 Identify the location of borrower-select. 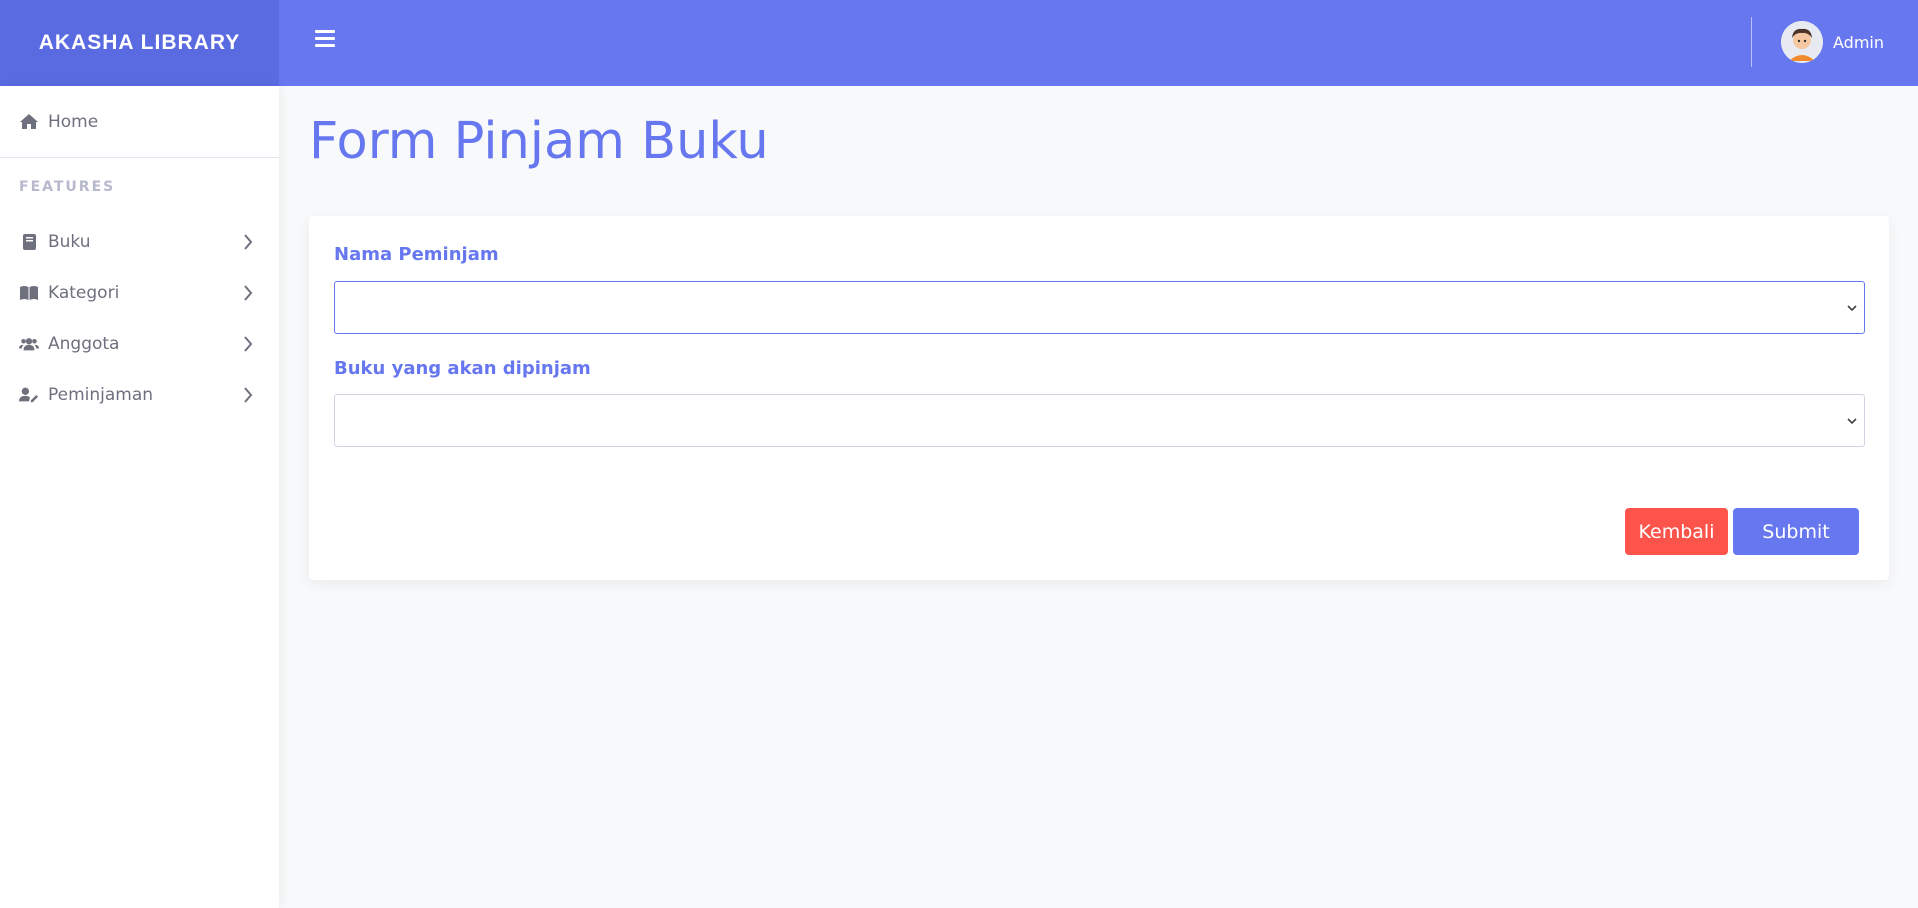
(1099, 307).